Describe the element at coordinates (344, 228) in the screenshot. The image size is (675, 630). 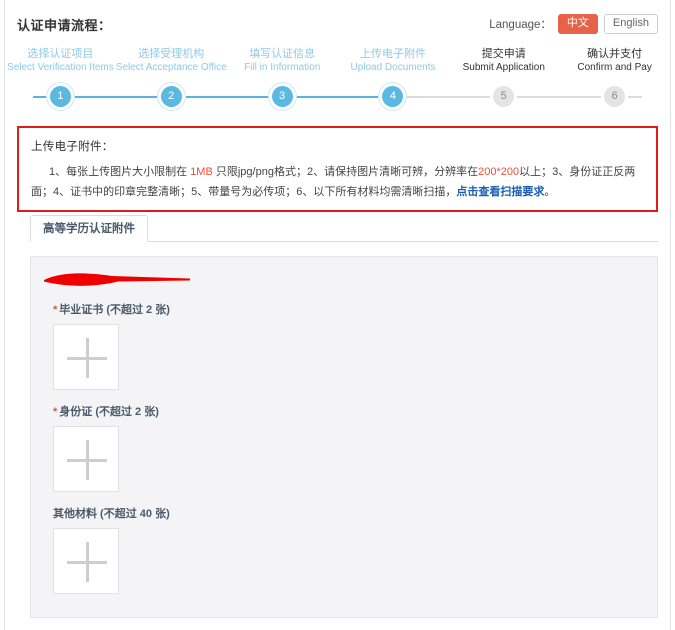
I see `attachment-tab-bar: 高等学历认证附件` at that location.